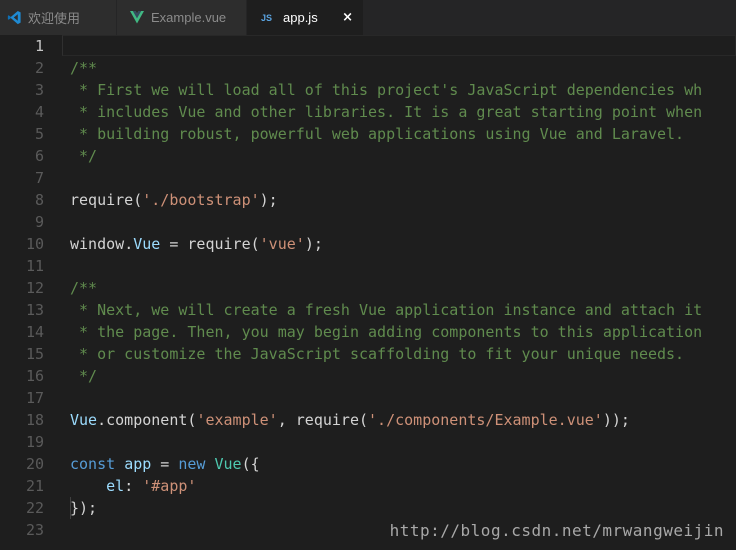 The image size is (736, 550). Describe the element at coordinates (34, 376) in the screenshot. I see `line-number: 16` at that location.